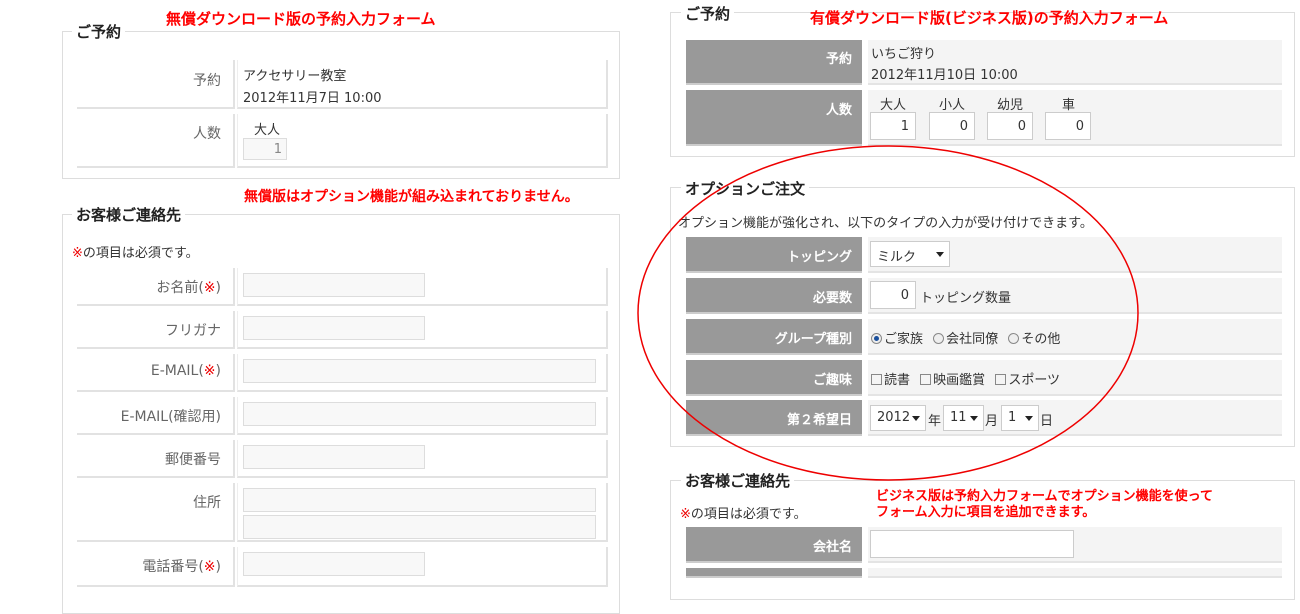 The width and height of the screenshot is (1300, 614). I want to click on group-radio-group: ご家族 会社同僚 その他, so click(968, 337).